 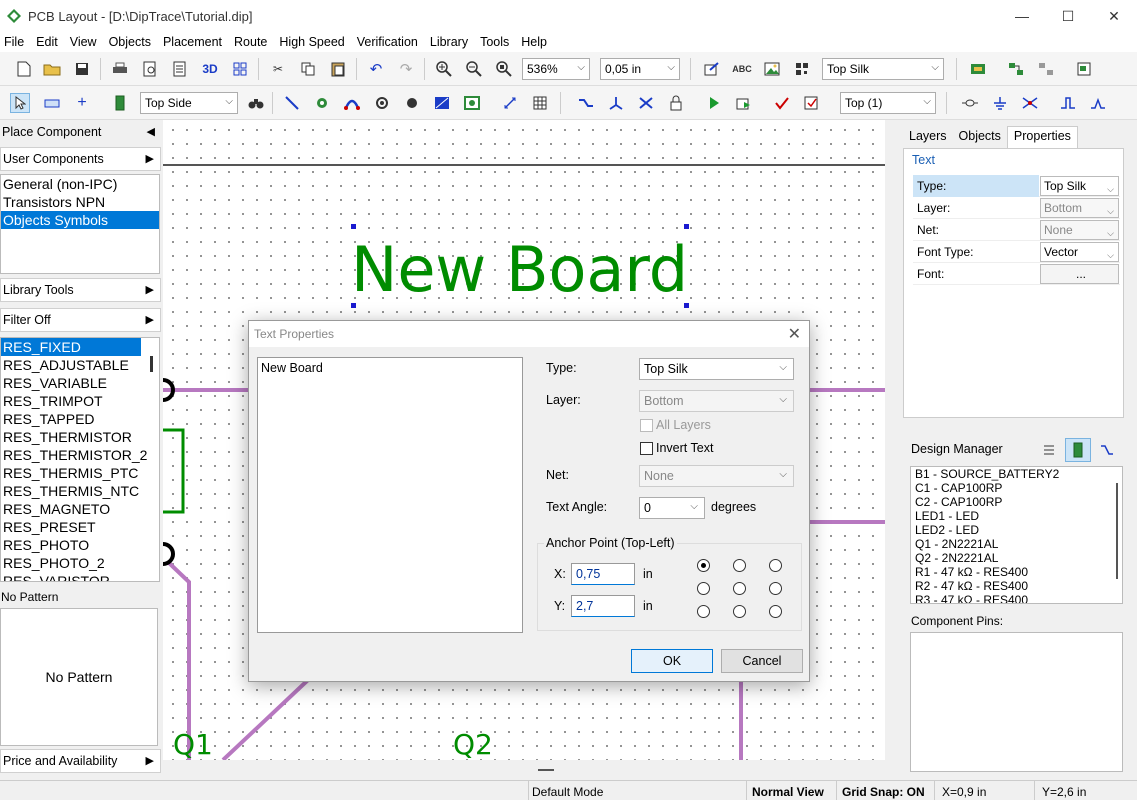 What do you see at coordinates (742, 69) in the screenshot?
I see `text-tool-icon: ABC` at bounding box center [742, 69].